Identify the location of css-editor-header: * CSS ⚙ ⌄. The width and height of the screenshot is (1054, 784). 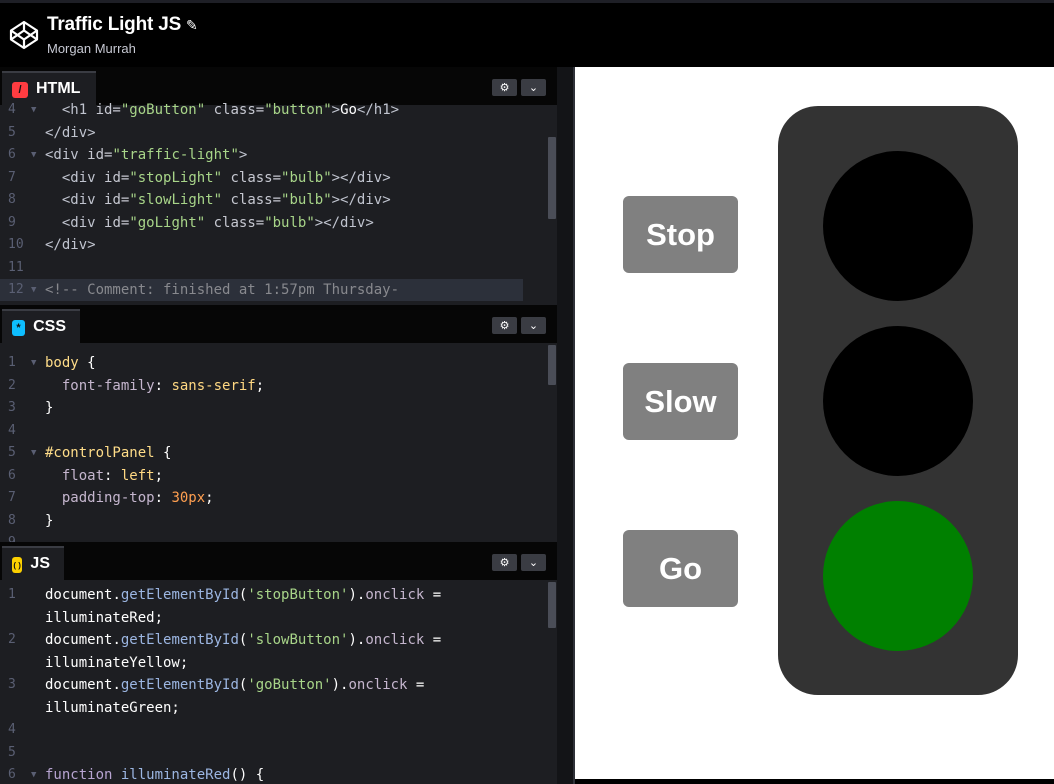
(278, 324).